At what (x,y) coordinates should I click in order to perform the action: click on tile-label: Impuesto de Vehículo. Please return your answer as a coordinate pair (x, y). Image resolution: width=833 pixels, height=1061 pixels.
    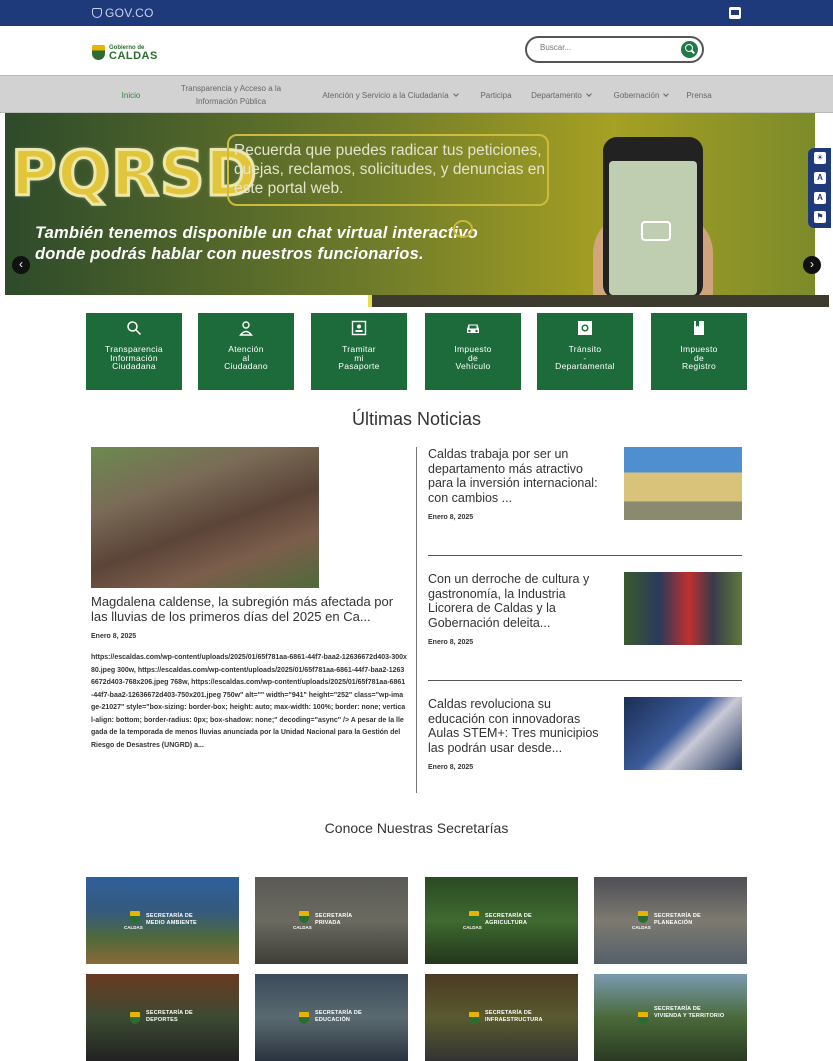
    Looking at the image, I should click on (473, 357).